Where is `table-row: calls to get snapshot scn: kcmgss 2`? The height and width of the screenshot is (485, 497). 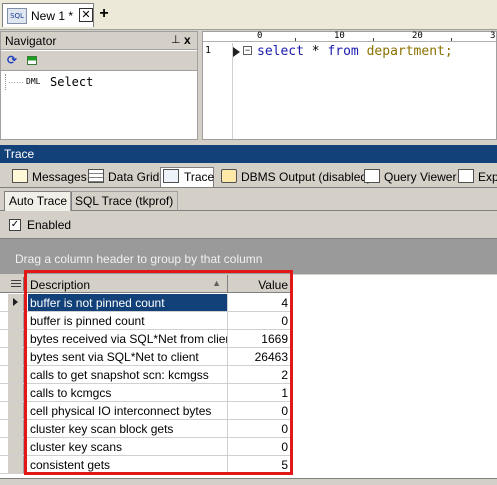 table-row: calls to get snapshot scn: kcmgss 2 is located at coordinates (146, 375).